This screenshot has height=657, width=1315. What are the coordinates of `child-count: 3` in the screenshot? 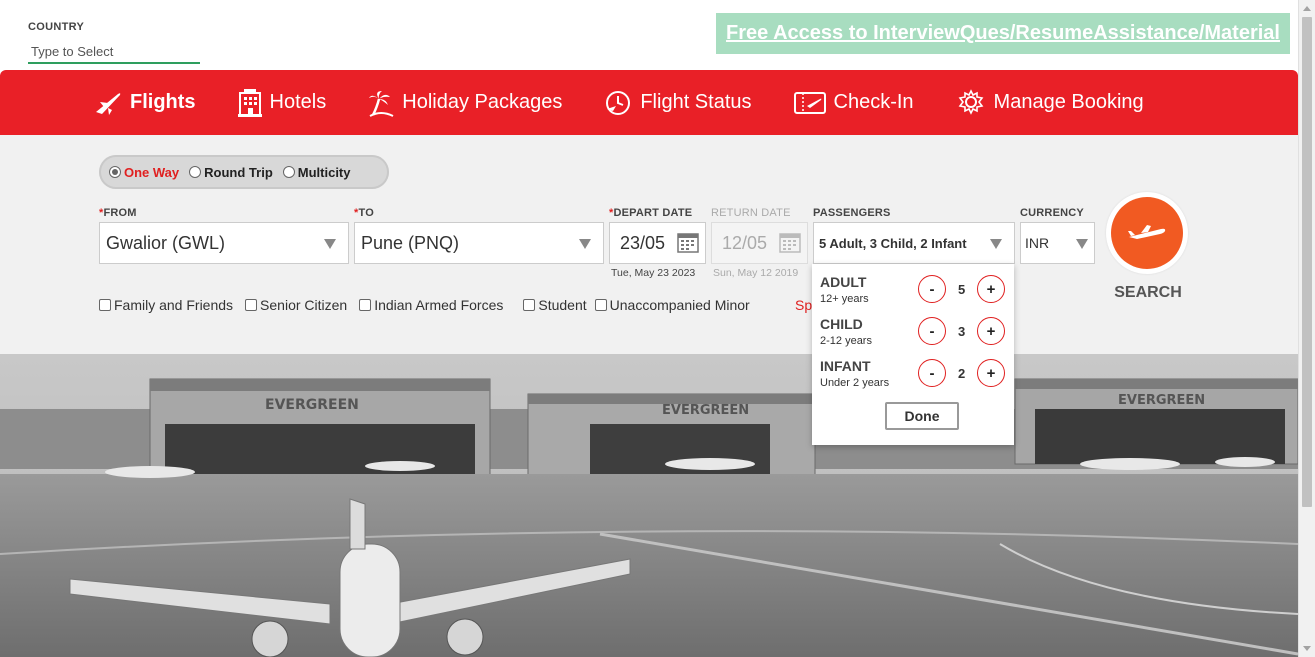 It's located at (962, 331).